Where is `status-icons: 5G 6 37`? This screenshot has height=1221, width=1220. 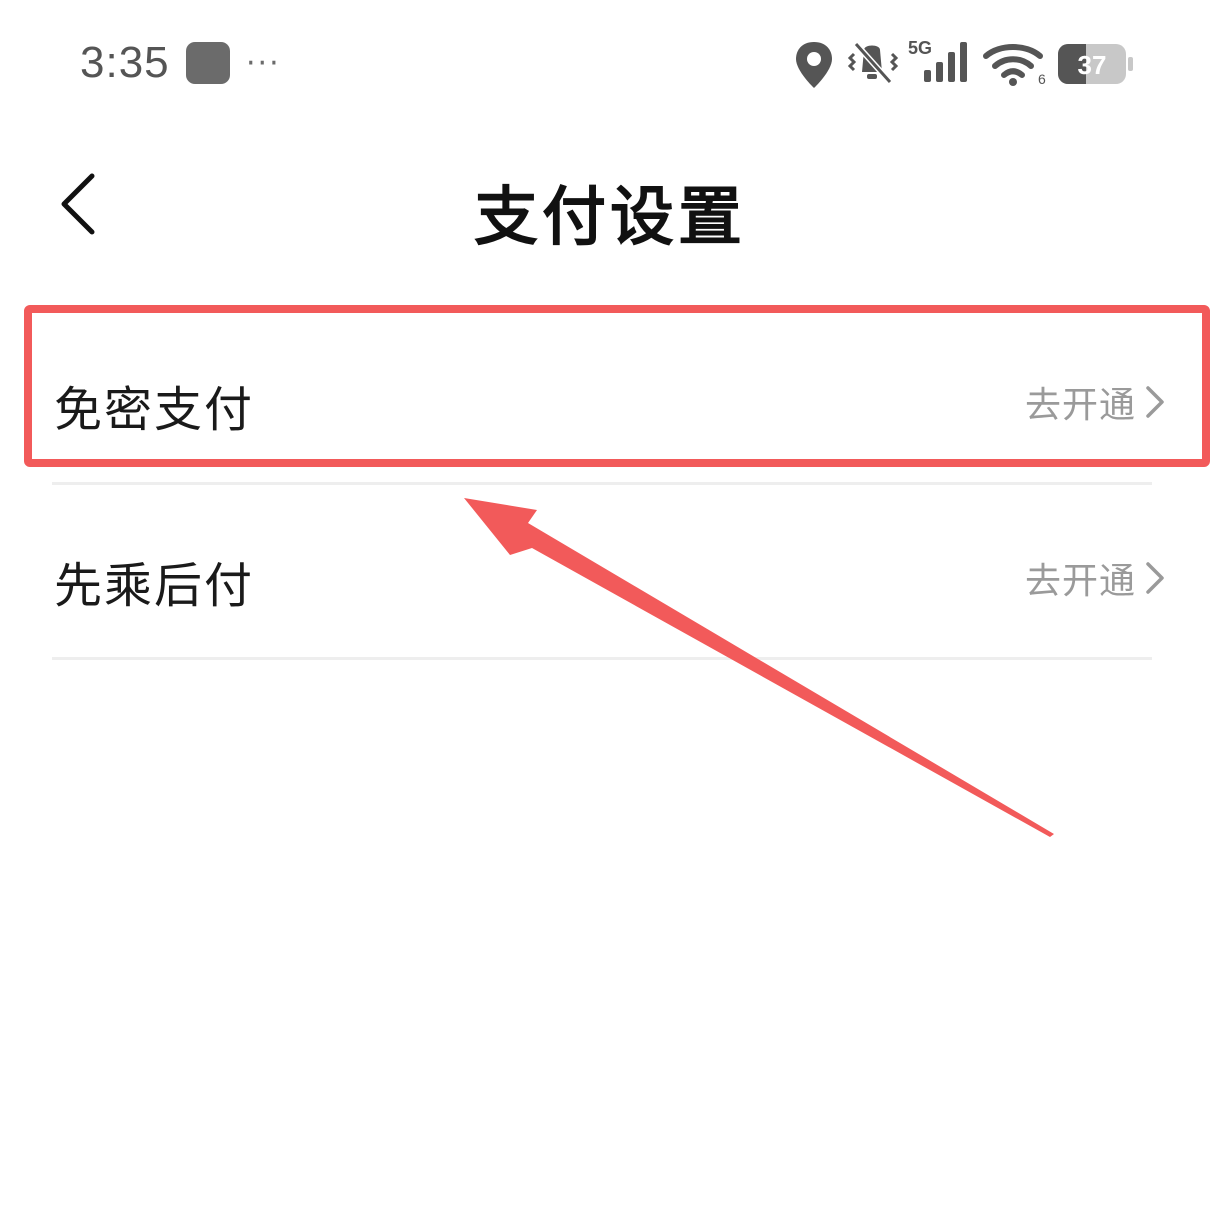 status-icons: 5G 6 37 is located at coordinates (964, 63).